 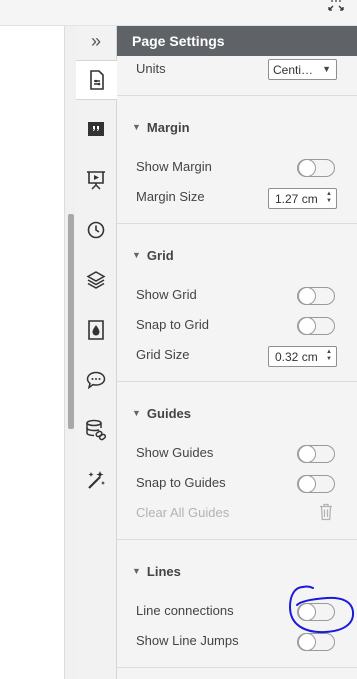 I want to click on clear-all-guides-link: Clear All Guides, so click(x=182, y=512).